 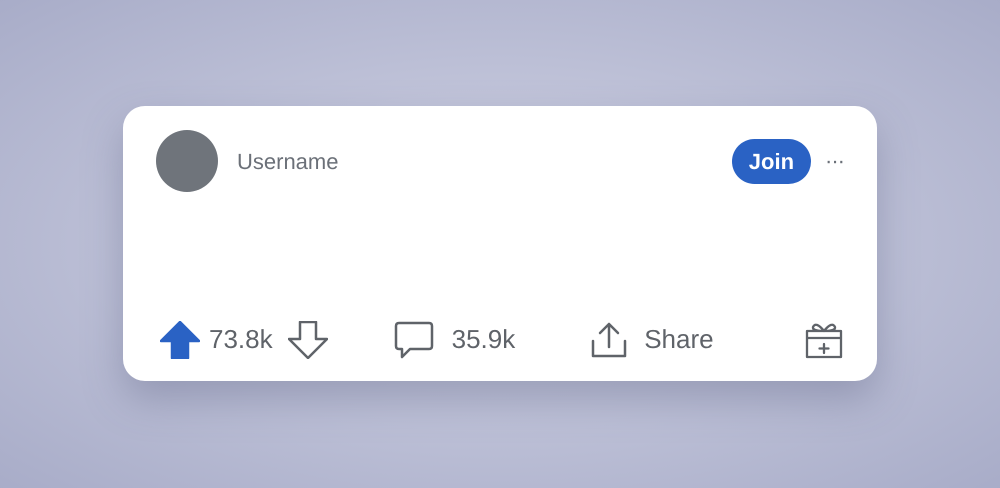 I want to click on comment-count: 35.9k, so click(x=484, y=339).